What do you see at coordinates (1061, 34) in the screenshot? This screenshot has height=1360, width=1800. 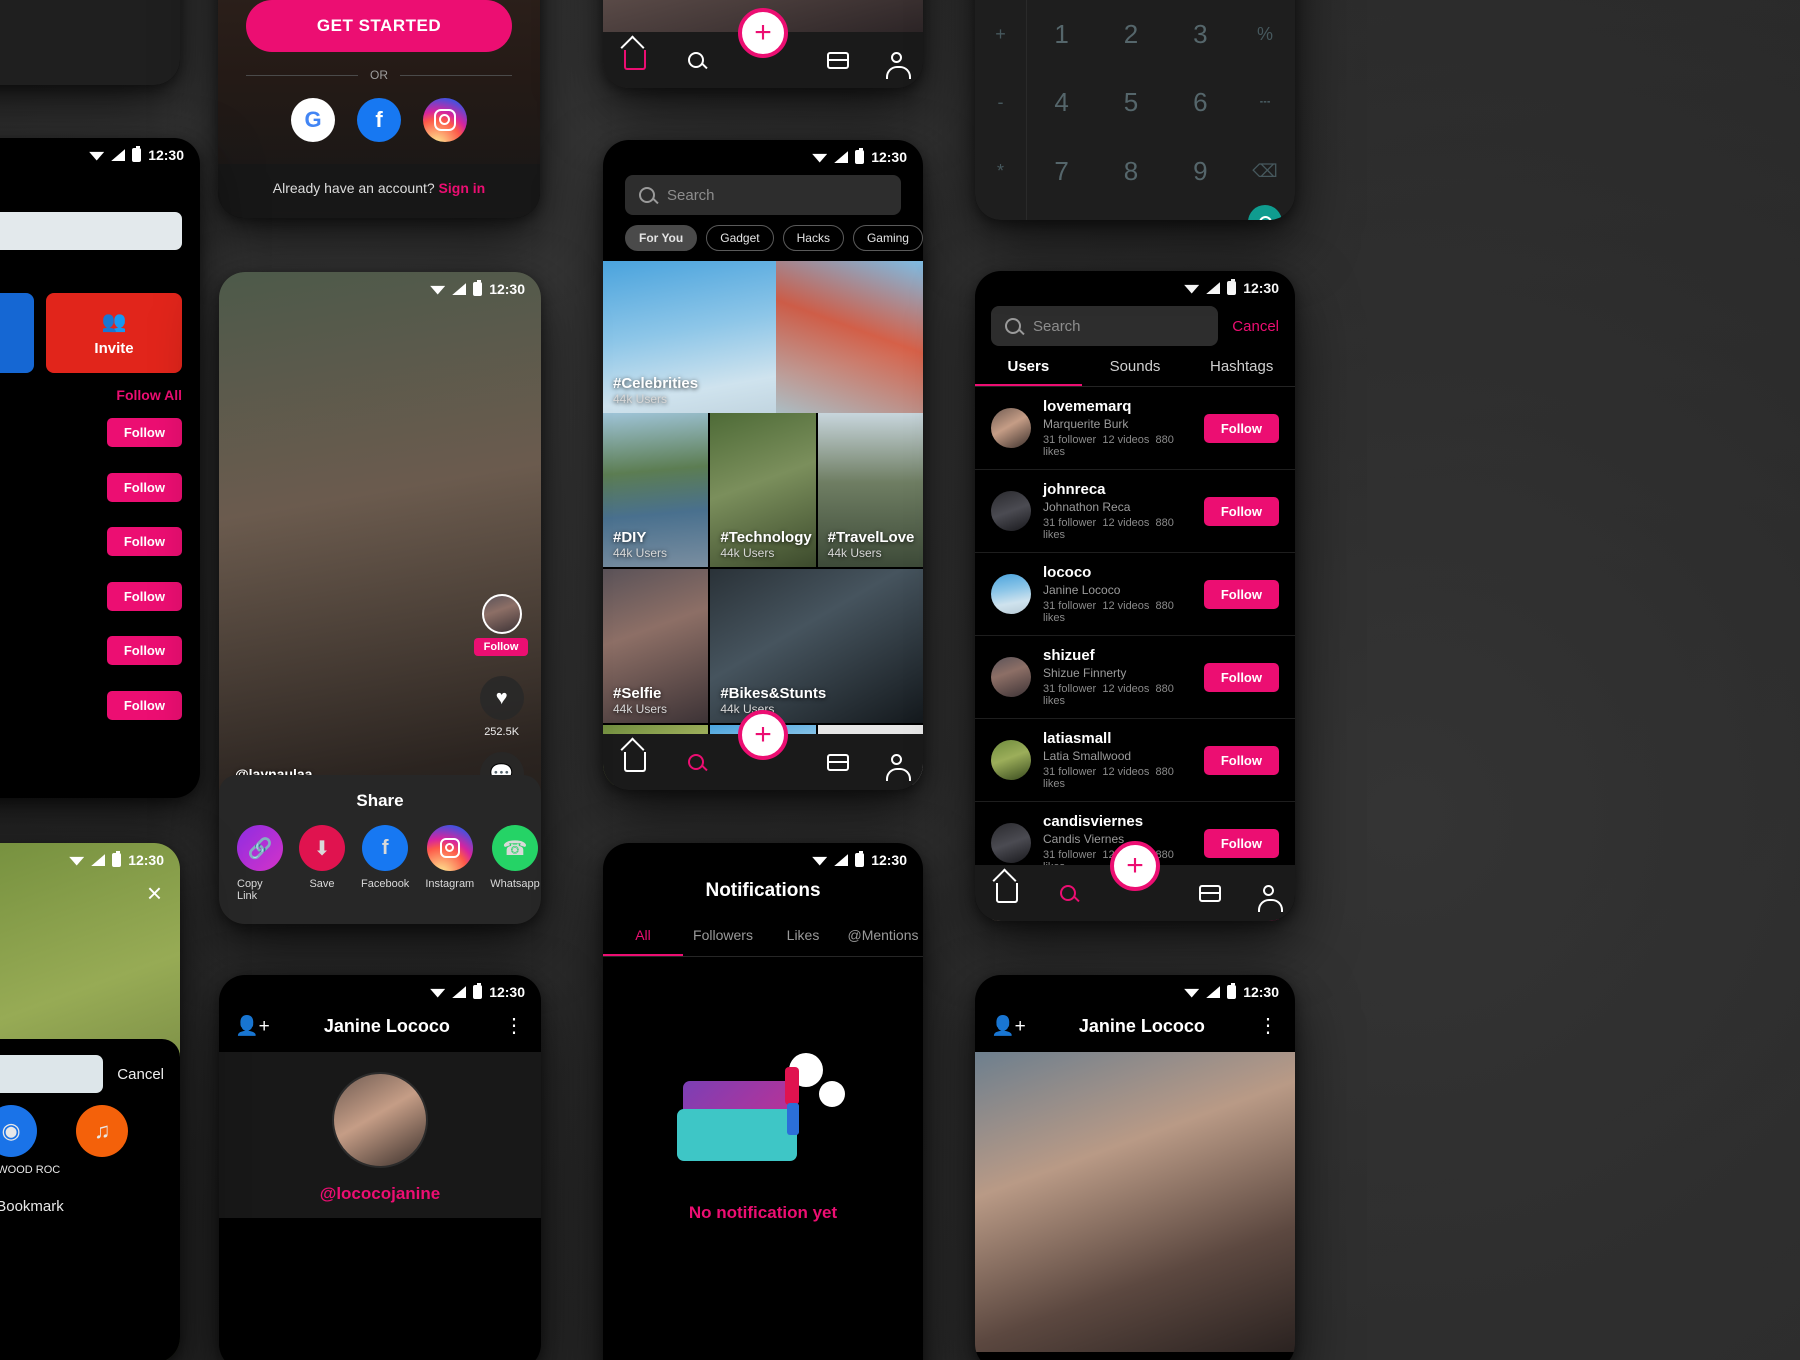 I see `key-1: 1` at bounding box center [1061, 34].